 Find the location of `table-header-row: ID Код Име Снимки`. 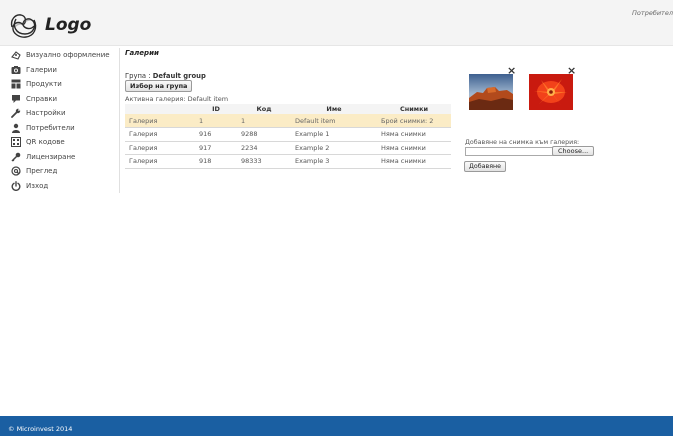

table-header-row: ID Код Име Снимки is located at coordinates (288, 109).